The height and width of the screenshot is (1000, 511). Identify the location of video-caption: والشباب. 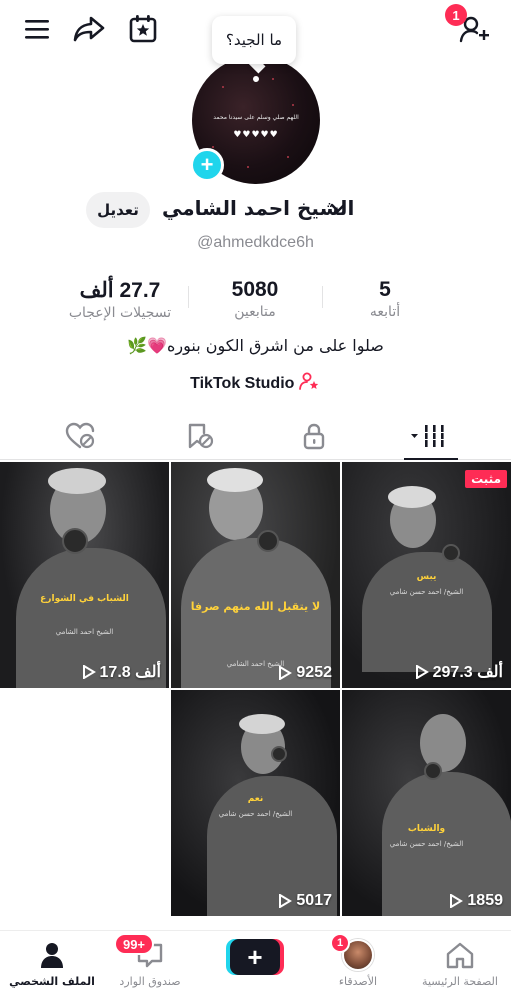
(426, 829).